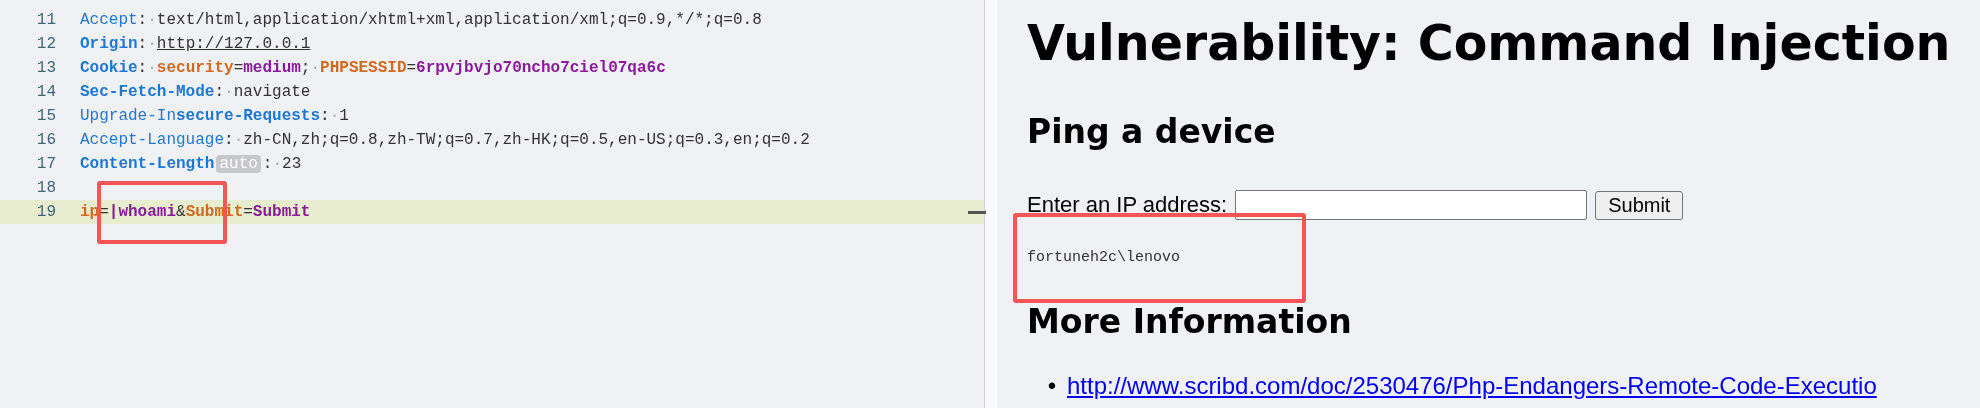 This screenshot has width=1980, height=408. Describe the element at coordinates (272, 92) in the screenshot. I see `header-value: navigate` at that location.